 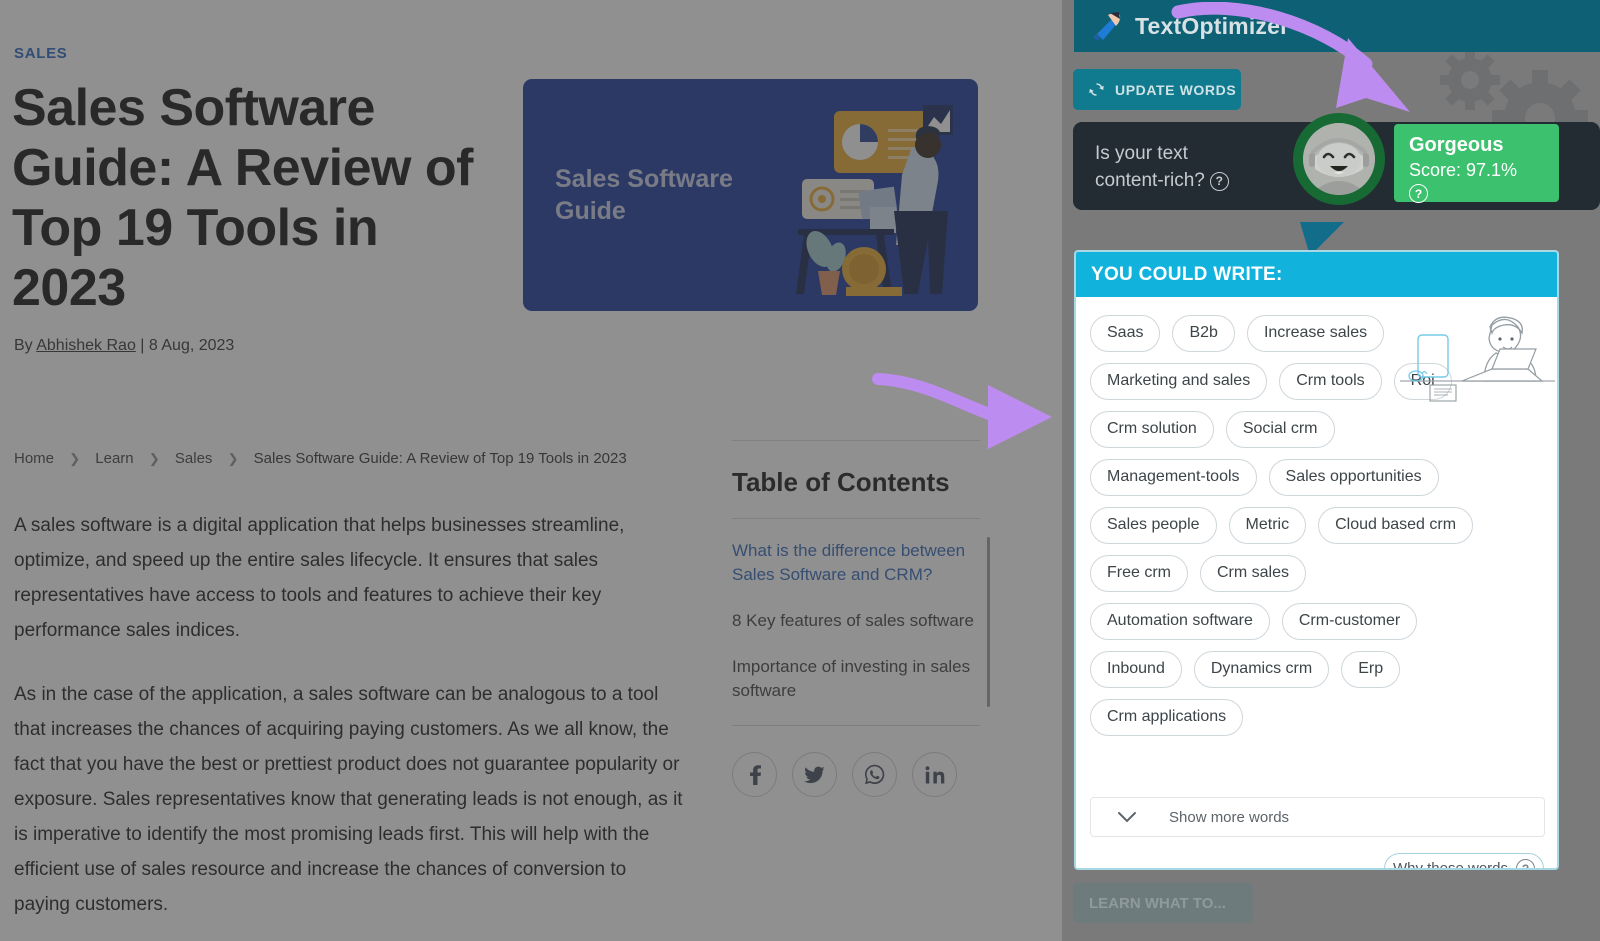 What do you see at coordinates (1316, 274) in the screenshot?
I see `suggested-words-header: YOU COULD WRITE:` at bounding box center [1316, 274].